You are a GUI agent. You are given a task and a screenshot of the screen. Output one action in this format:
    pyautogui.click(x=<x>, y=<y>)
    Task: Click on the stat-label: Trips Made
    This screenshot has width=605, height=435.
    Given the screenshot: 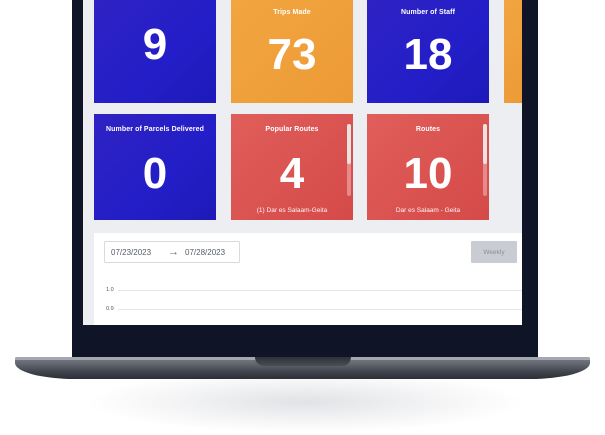 What is the action you would take?
    pyautogui.click(x=292, y=12)
    